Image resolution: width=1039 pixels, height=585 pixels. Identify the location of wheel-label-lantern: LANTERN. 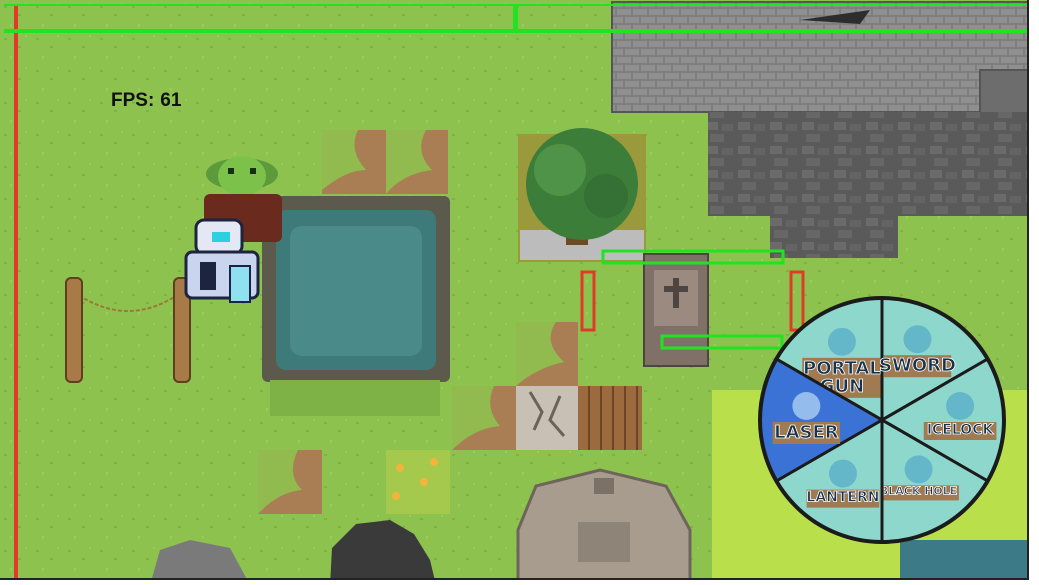
(842, 498).